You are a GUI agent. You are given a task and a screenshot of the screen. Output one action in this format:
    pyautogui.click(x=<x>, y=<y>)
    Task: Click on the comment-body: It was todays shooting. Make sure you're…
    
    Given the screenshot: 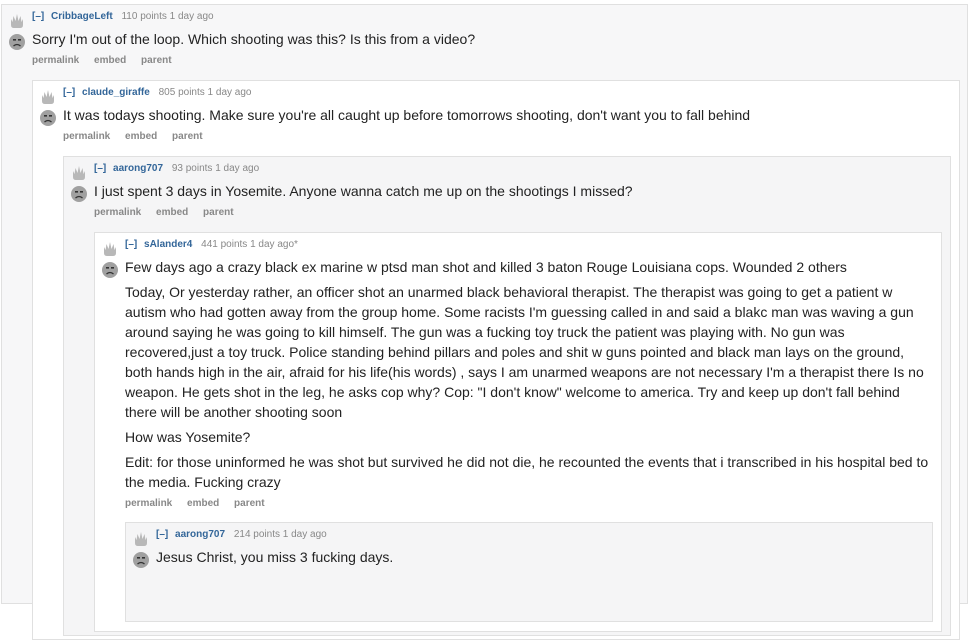 What is the action you would take?
    pyautogui.click(x=406, y=117)
    